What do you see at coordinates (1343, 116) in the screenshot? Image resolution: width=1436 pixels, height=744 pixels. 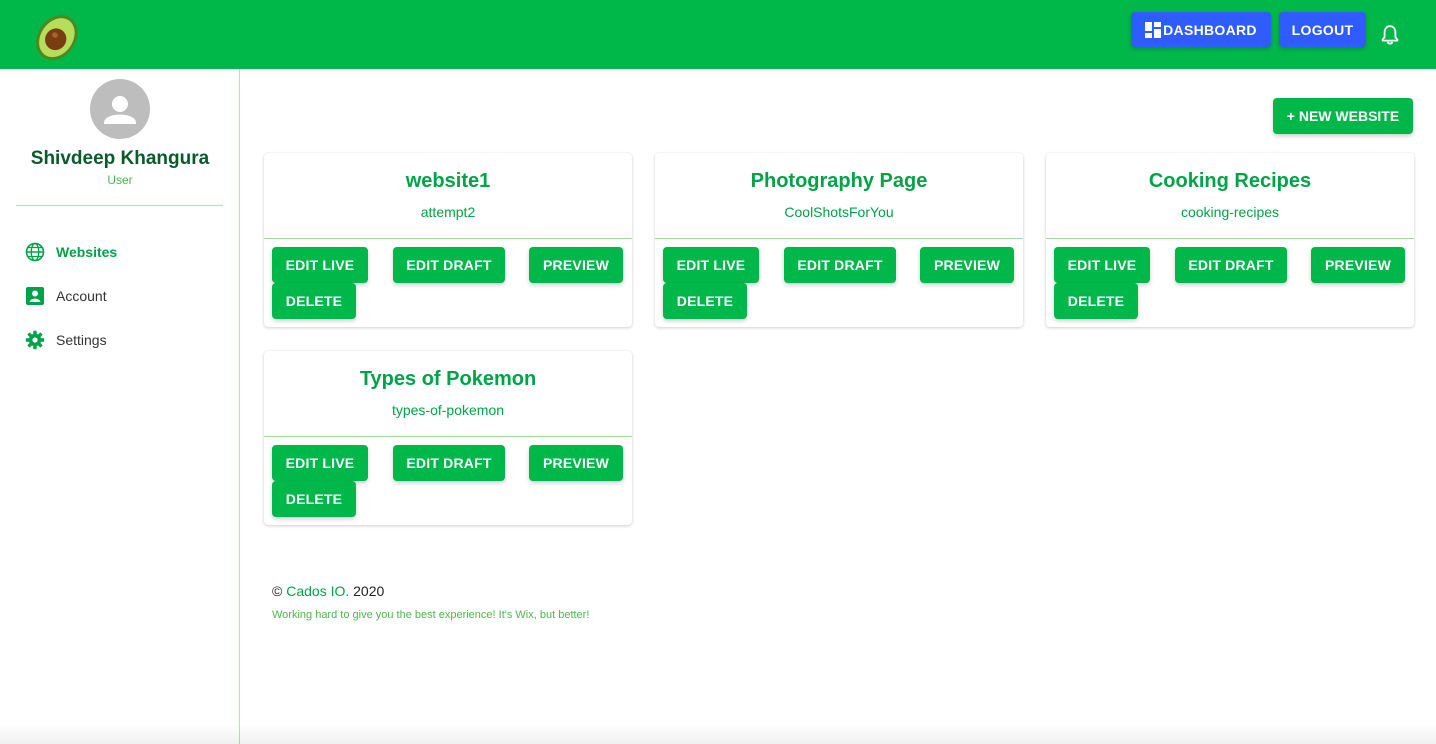 I see `new-website-button: + NEW WEBSITE` at bounding box center [1343, 116].